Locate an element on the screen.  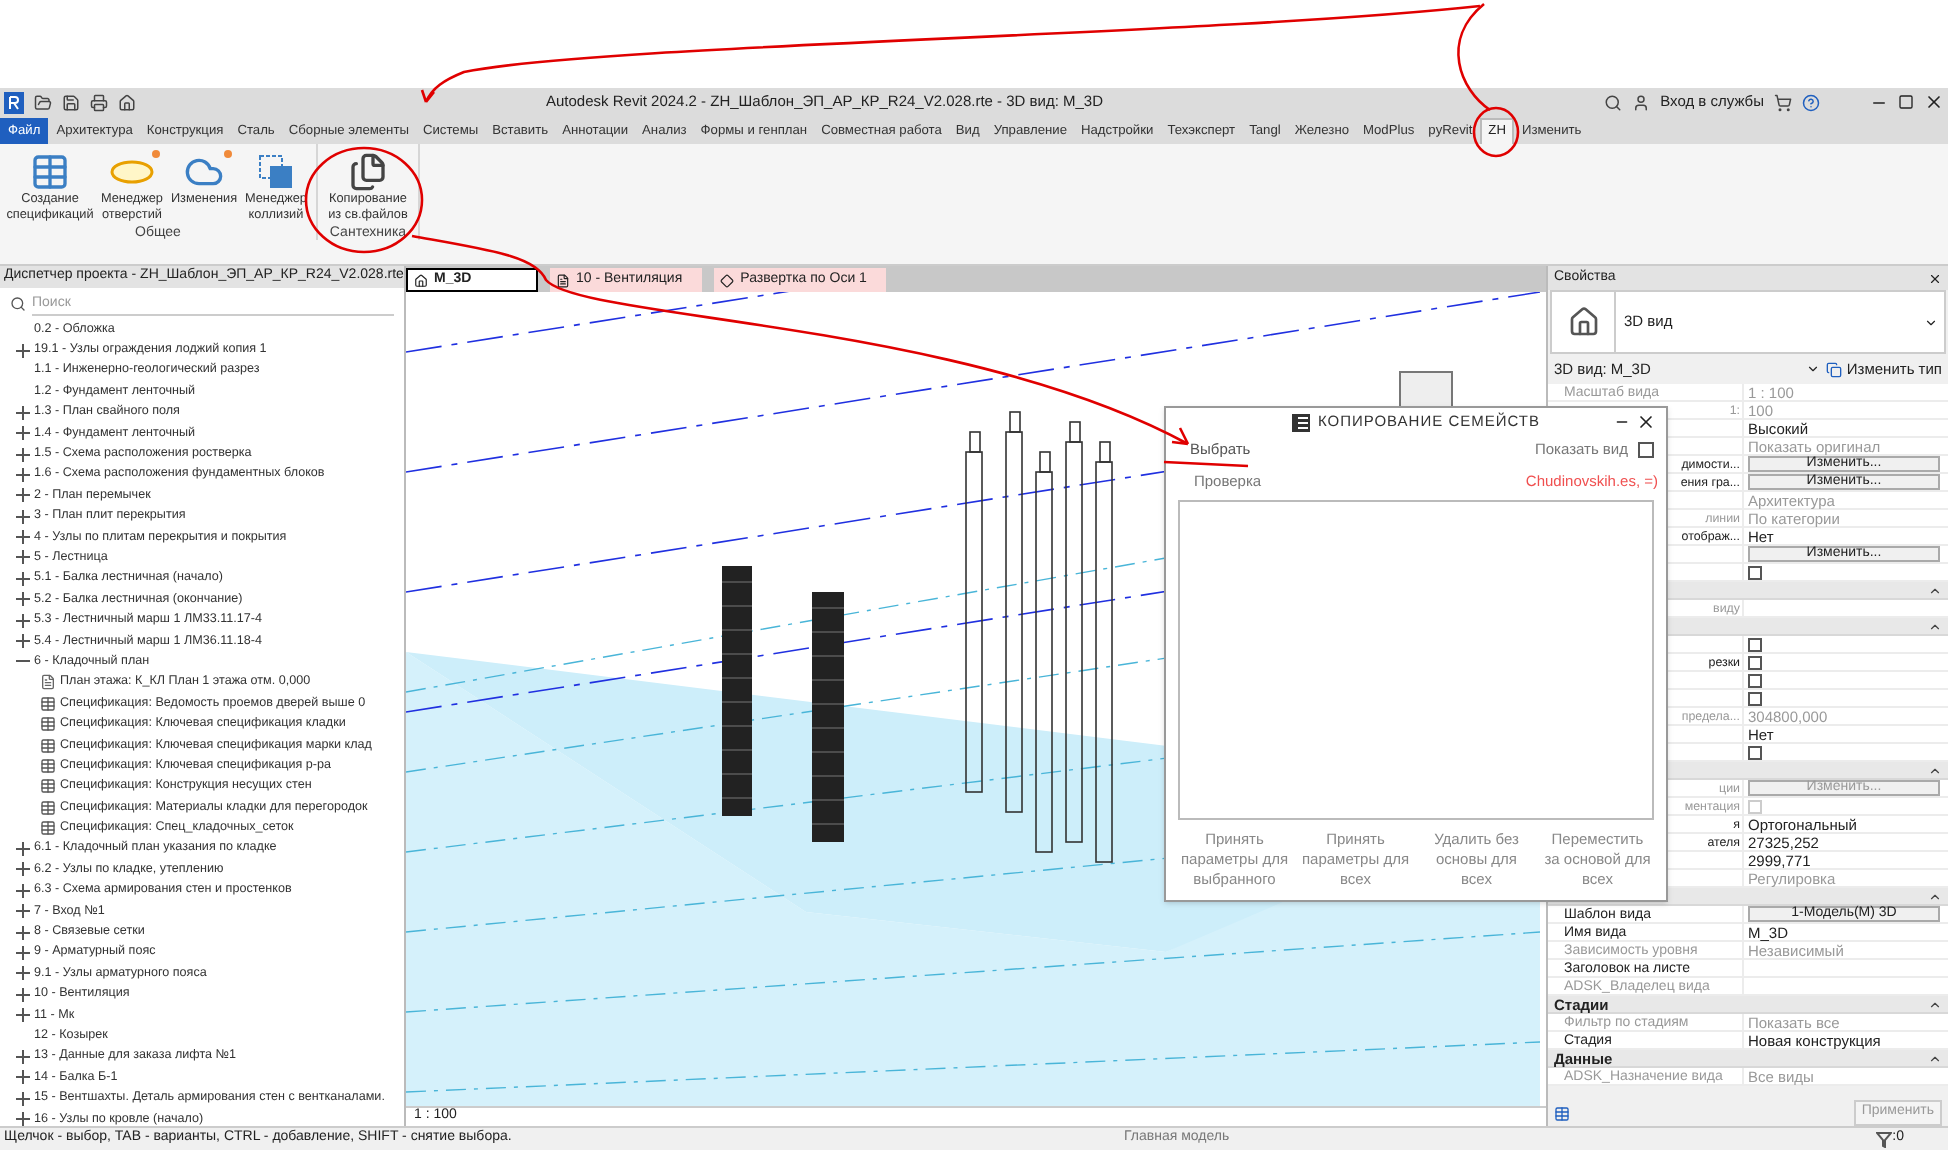
filter-icon is located at coordinates (1884, 1139).